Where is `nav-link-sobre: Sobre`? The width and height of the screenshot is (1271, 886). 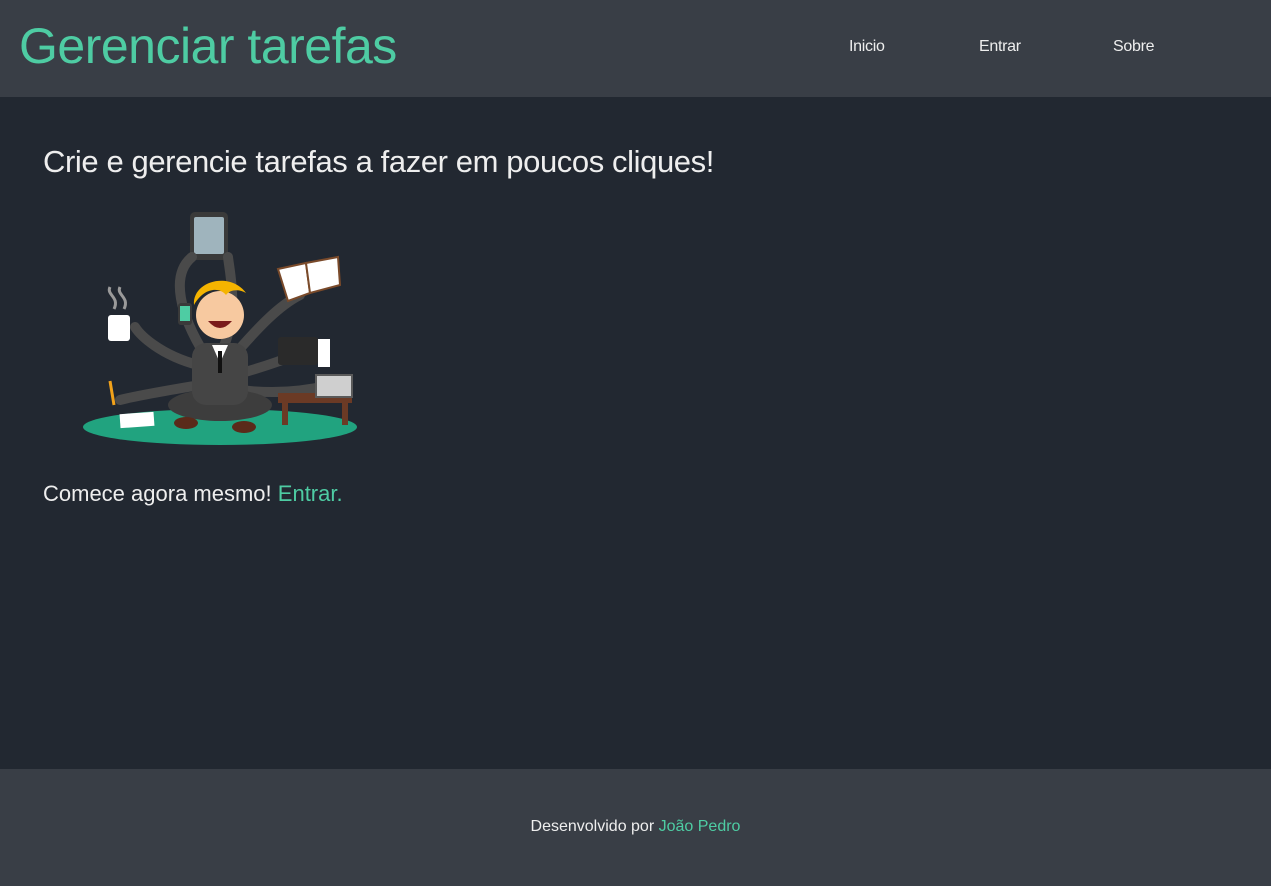
nav-link-sobre: Sobre is located at coordinates (1134, 47).